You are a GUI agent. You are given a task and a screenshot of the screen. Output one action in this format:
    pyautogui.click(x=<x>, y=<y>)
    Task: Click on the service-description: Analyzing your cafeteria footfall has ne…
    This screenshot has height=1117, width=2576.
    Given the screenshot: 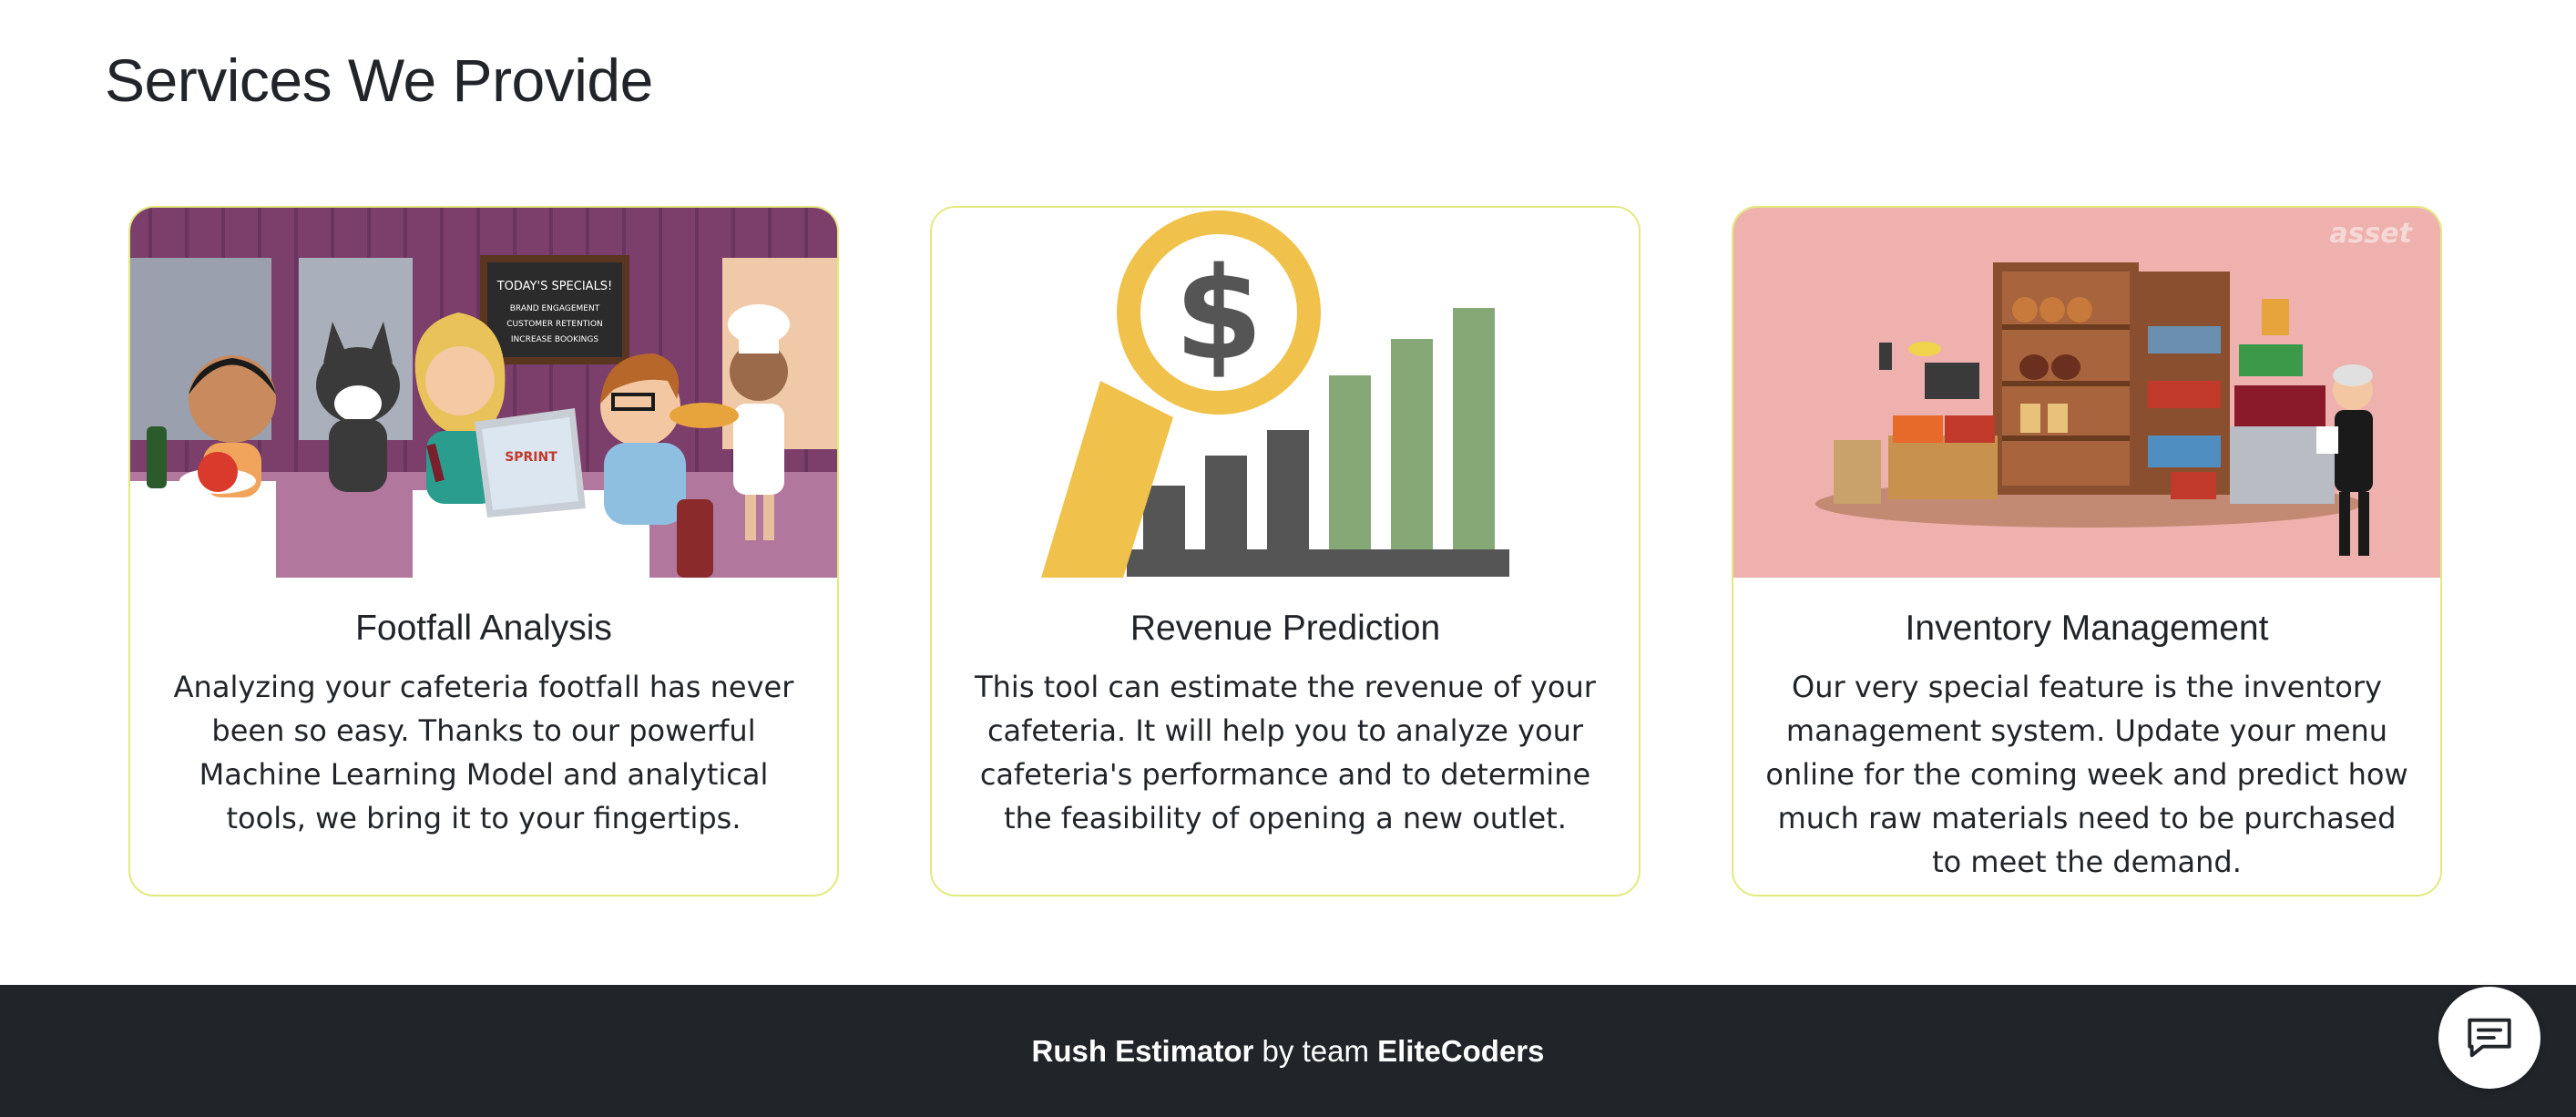 What is the action you would take?
    pyautogui.click(x=483, y=752)
    